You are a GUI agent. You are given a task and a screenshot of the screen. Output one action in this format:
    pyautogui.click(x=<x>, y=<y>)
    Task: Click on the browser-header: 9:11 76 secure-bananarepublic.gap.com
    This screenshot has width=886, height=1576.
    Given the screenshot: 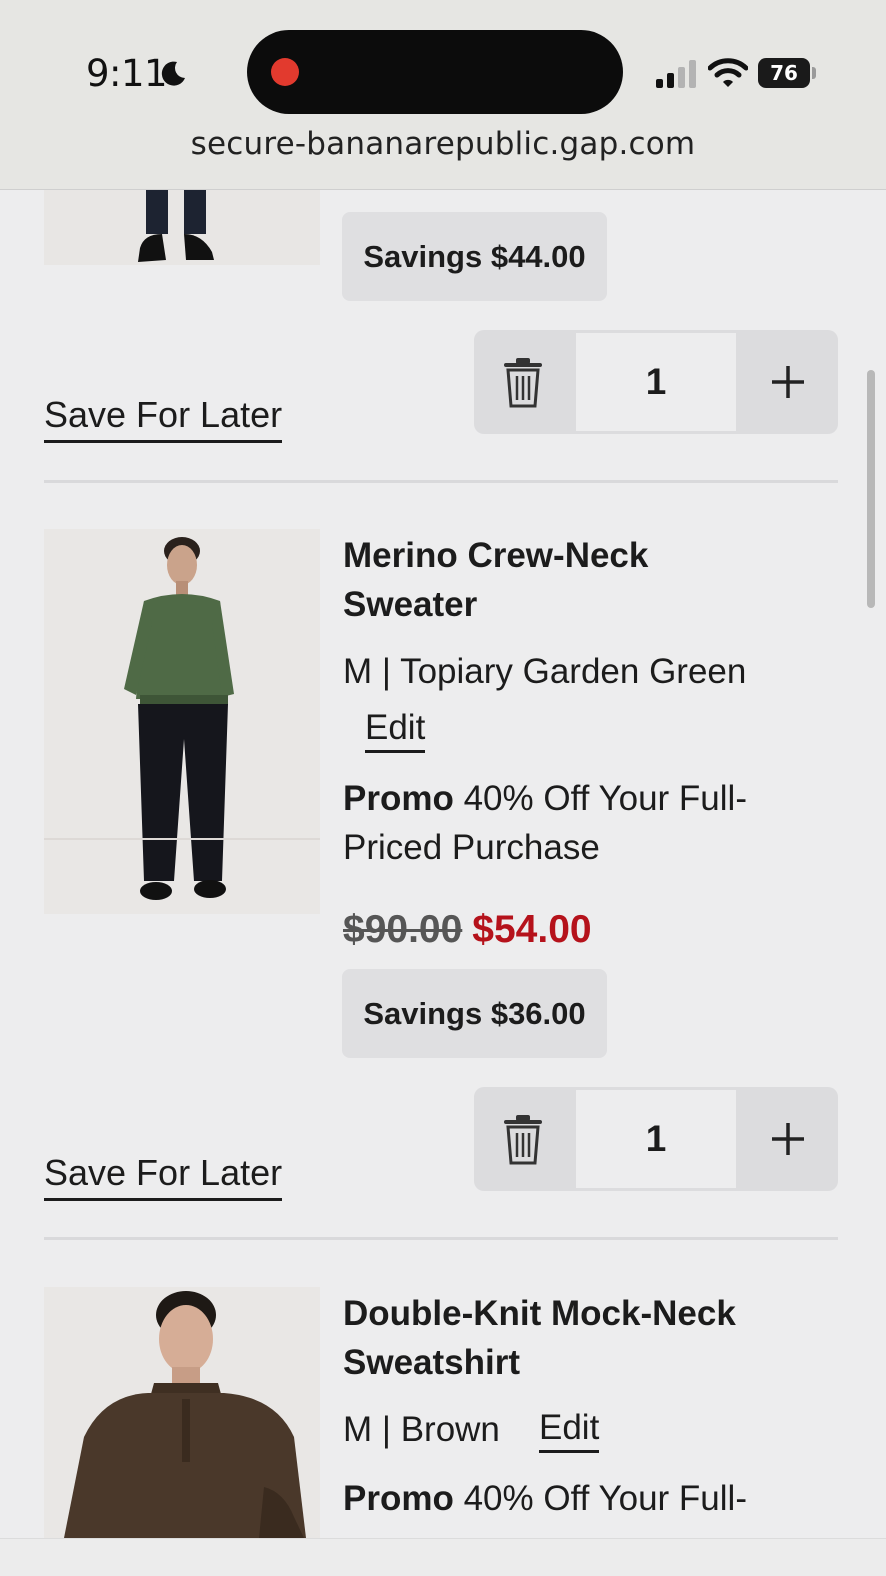 What is the action you would take?
    pyautogui.click(x=443, y=95)
    